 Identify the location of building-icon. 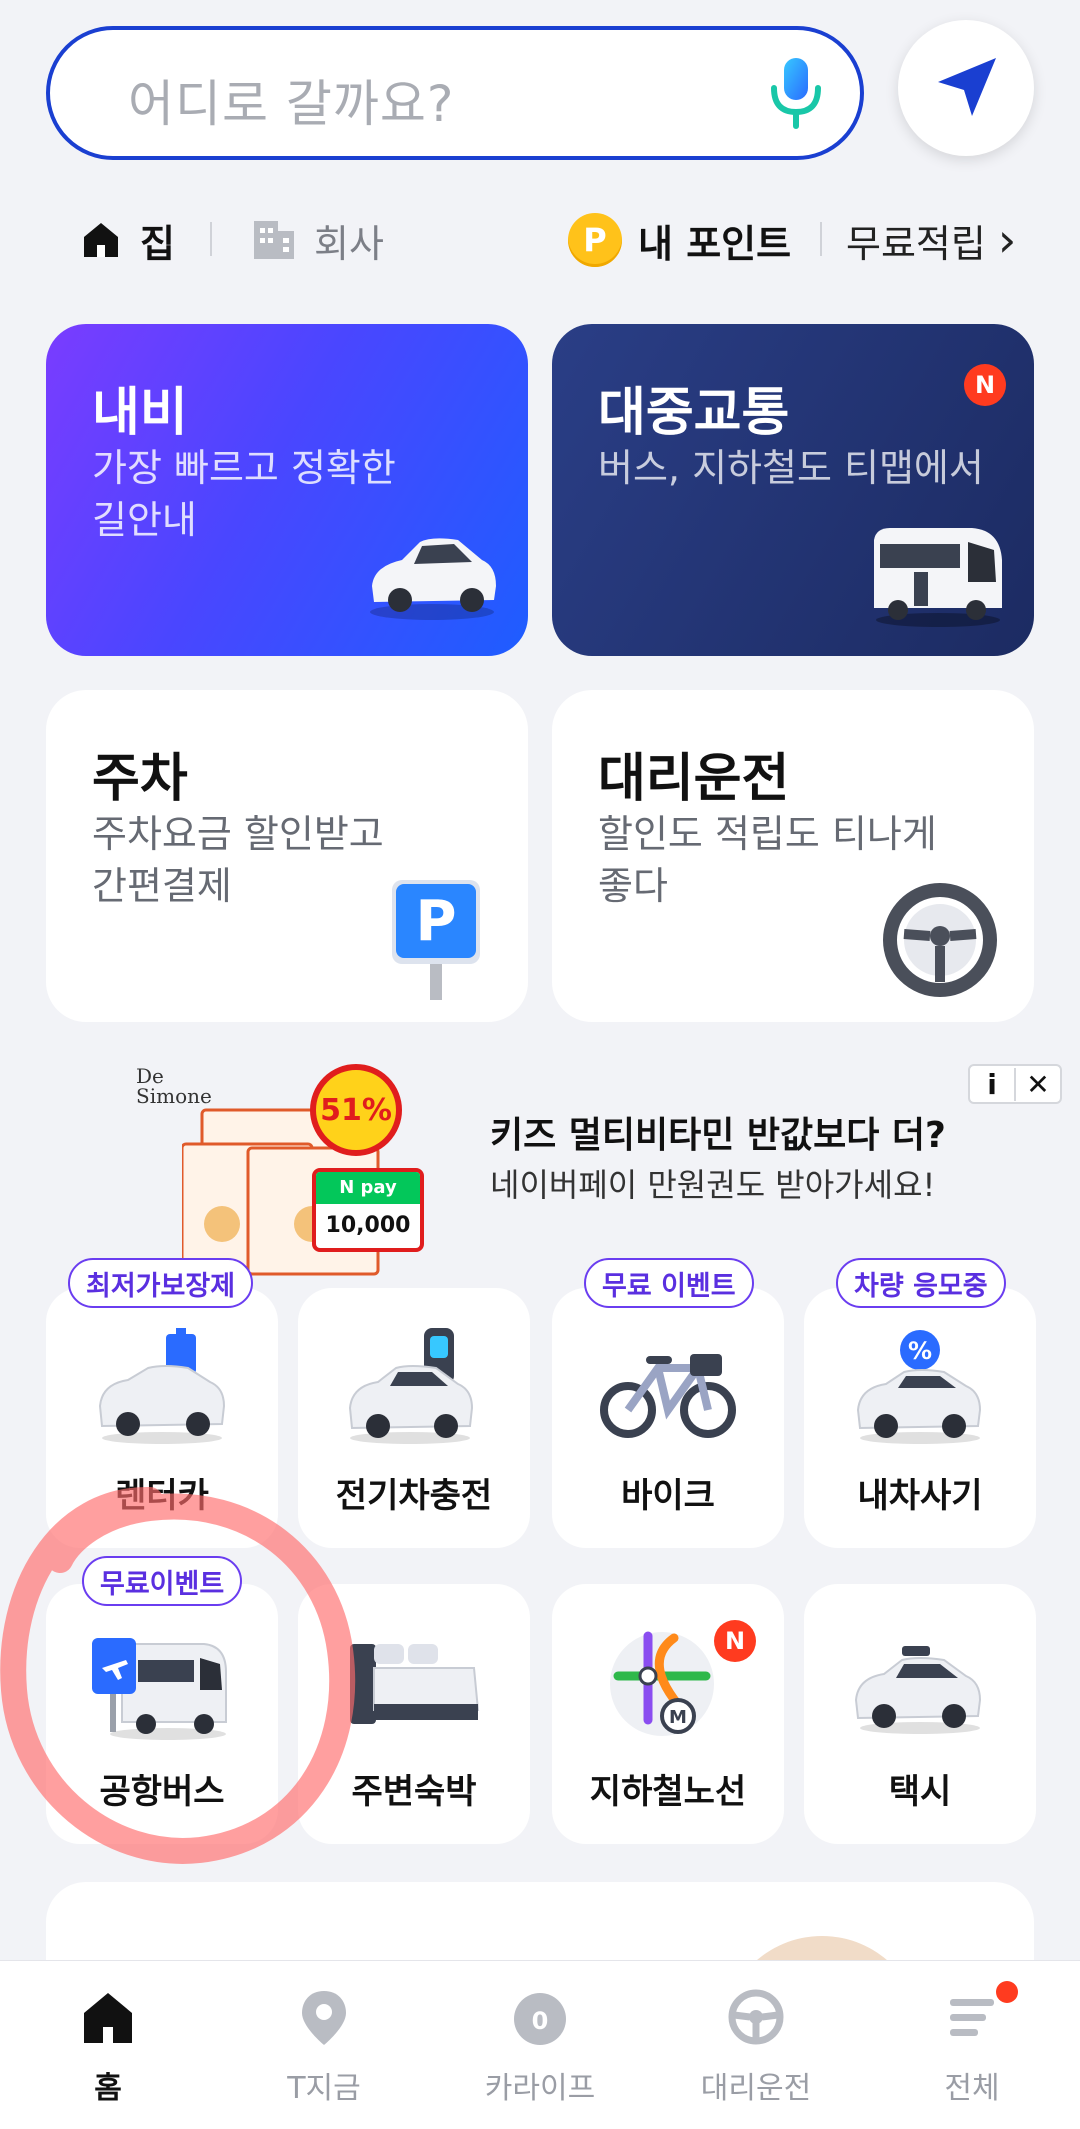
(274, 240).